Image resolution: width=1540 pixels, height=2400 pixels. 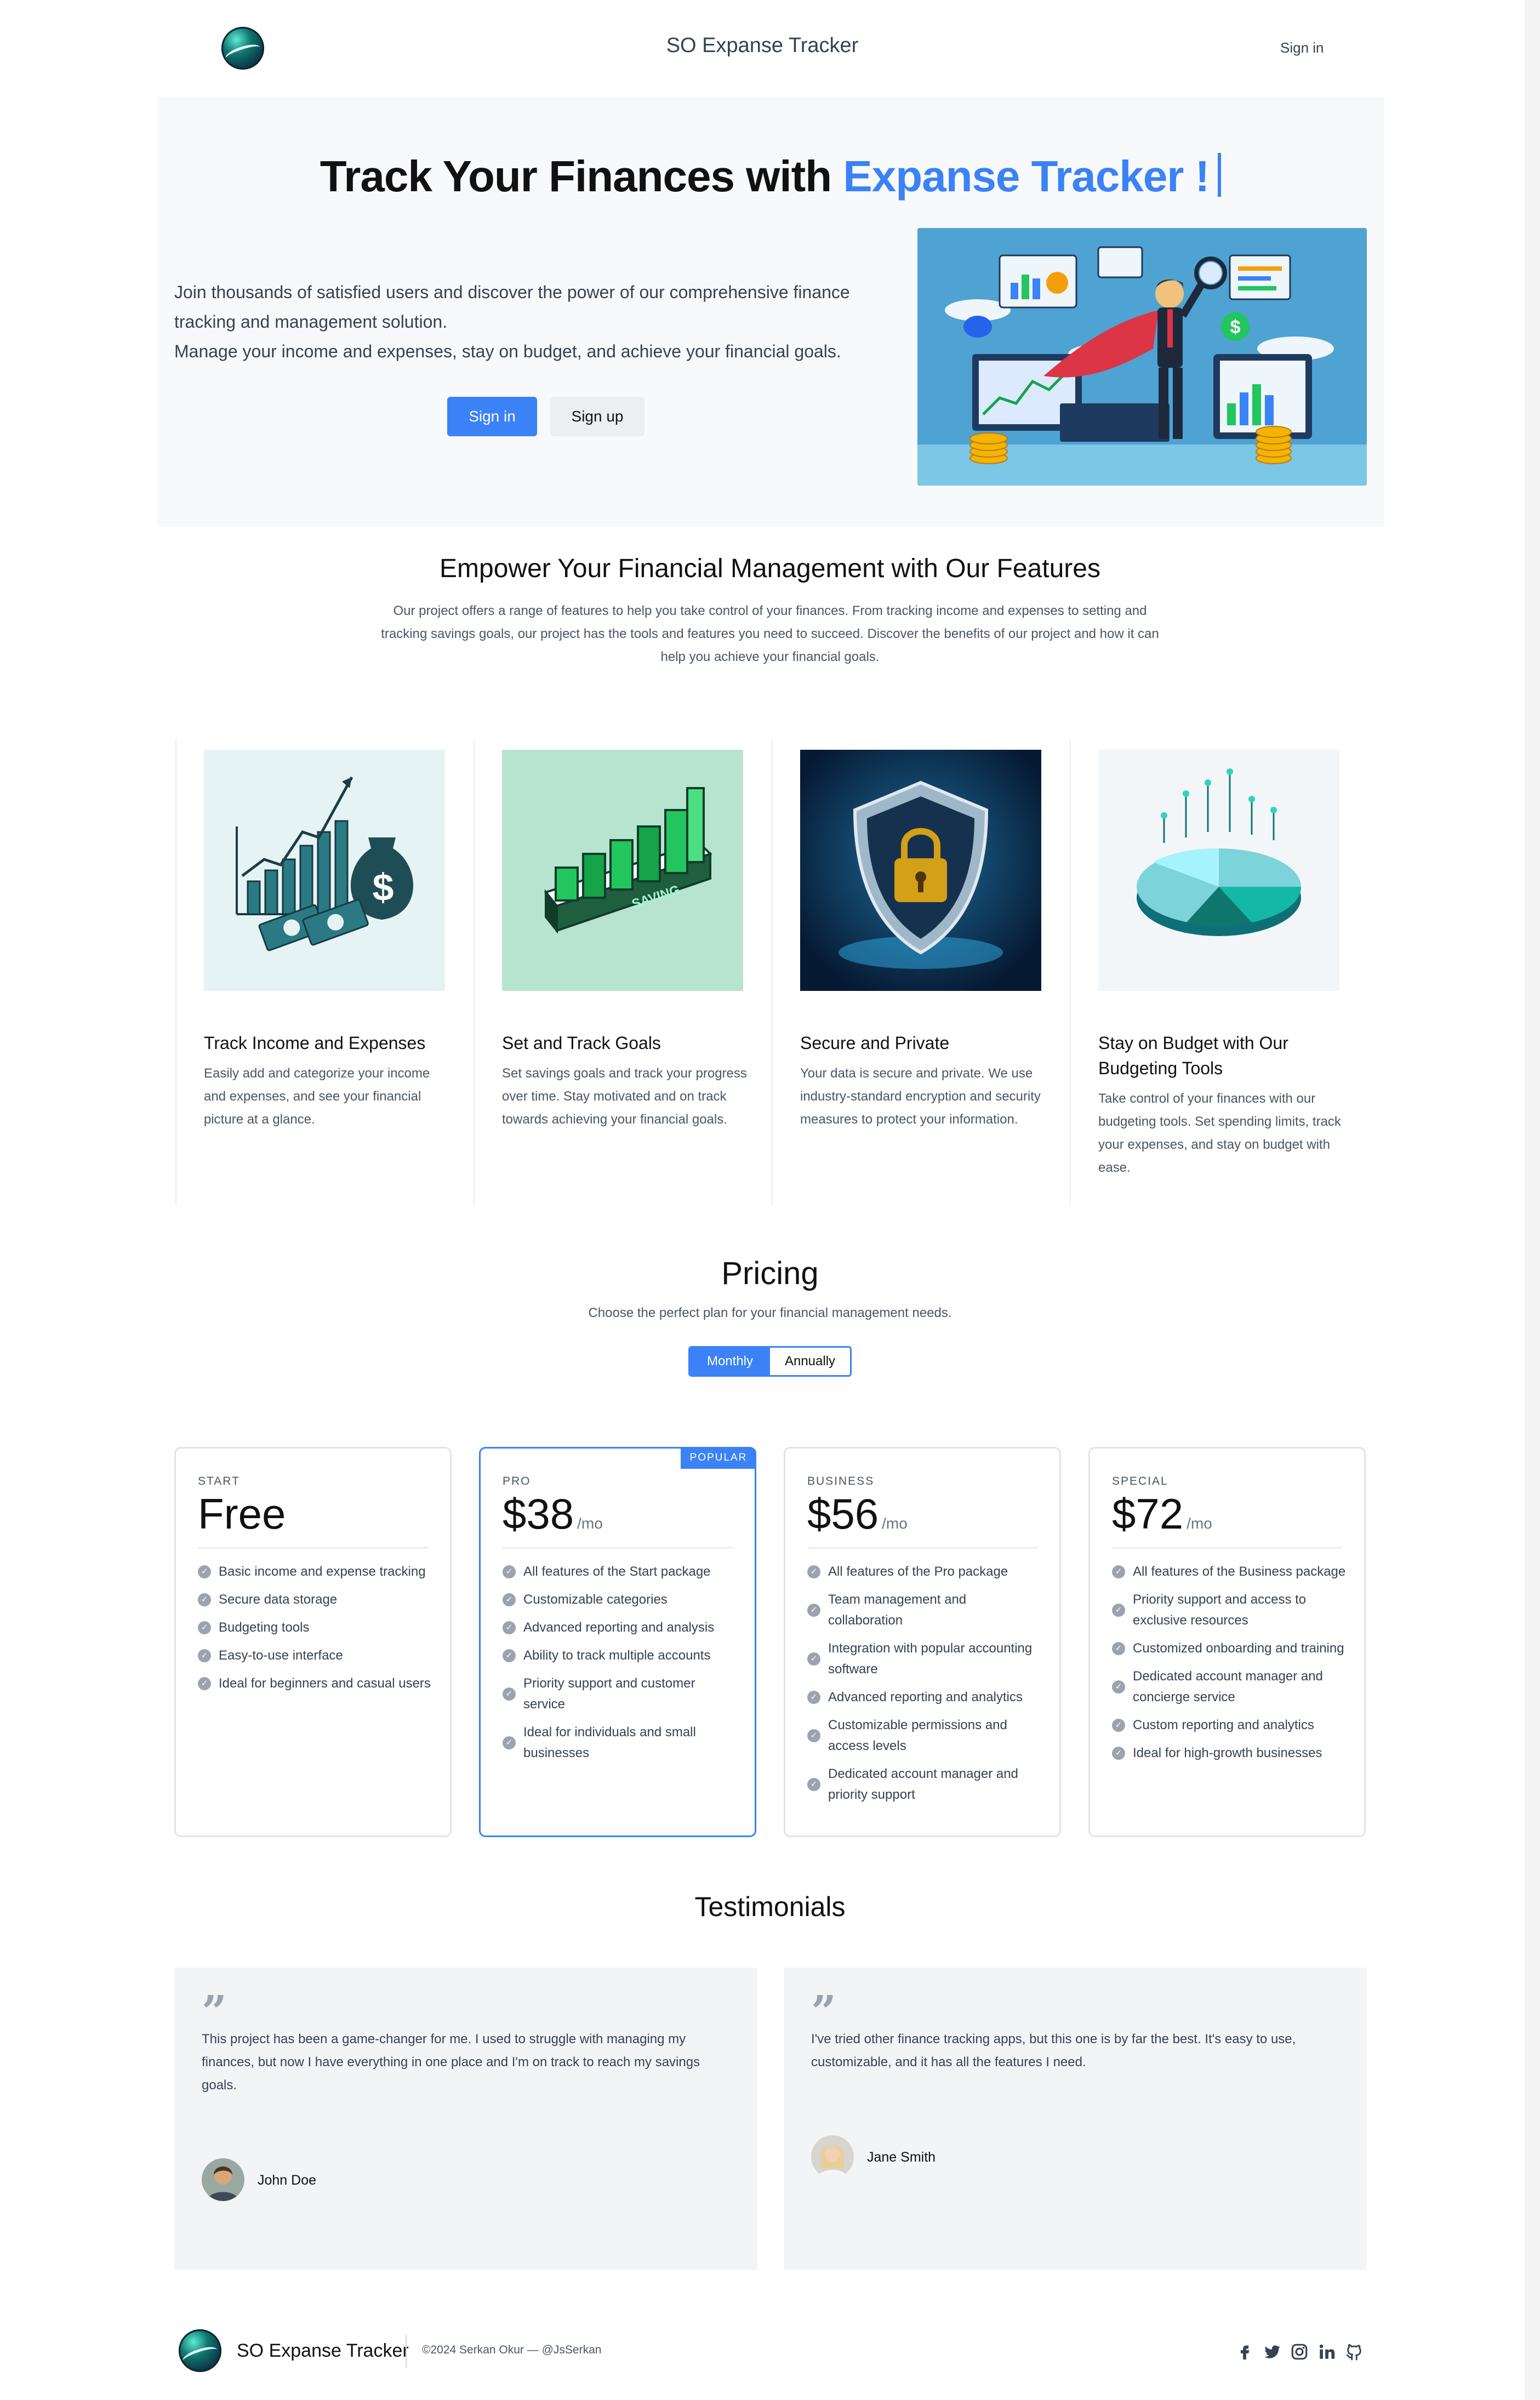 What do you see at coordinates (223, 2179) in the screenshot?
I see `avatar` at bounding box center [223, 2179].